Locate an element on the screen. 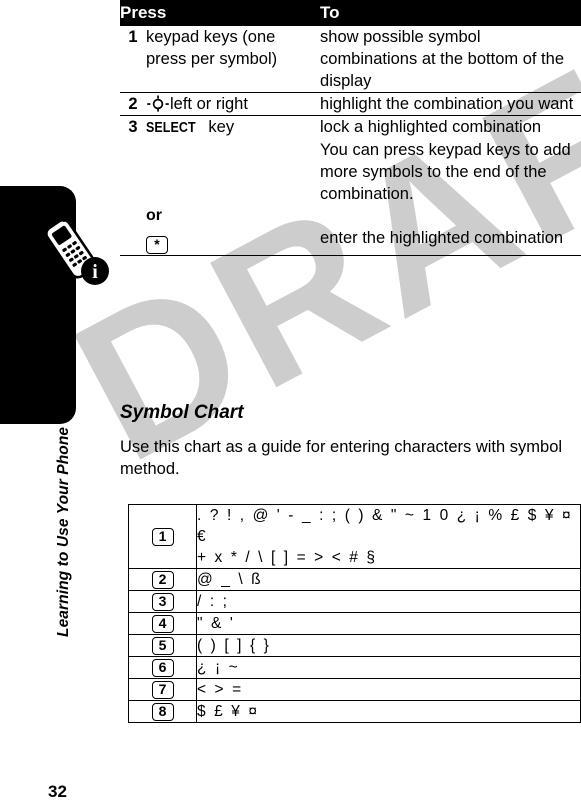 Image resolution: width=581 pixels, height=811 pixels. steps-table-header-row: Press To is located at coordinates (350, 13).